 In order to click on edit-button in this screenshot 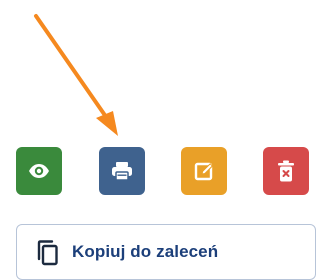, I will do `click(204, 171)`.